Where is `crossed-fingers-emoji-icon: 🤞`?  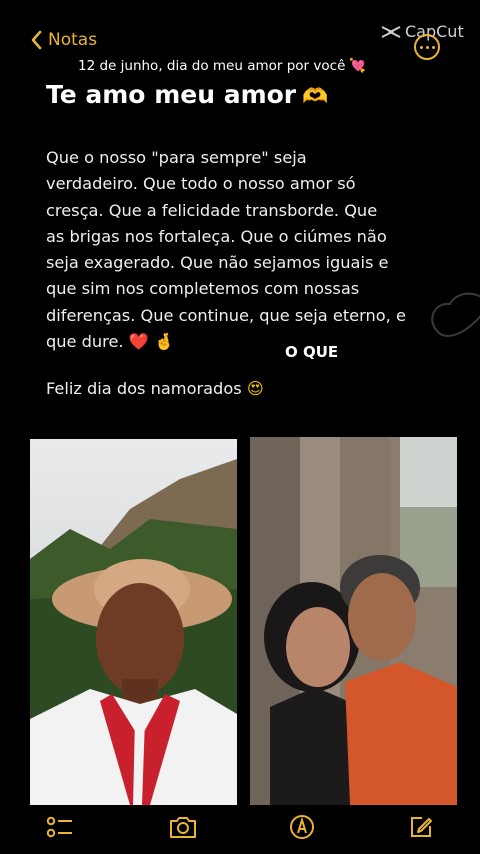 crossed-fingers-emoji-icon: 🤞 is located at coordinates (164, 342).